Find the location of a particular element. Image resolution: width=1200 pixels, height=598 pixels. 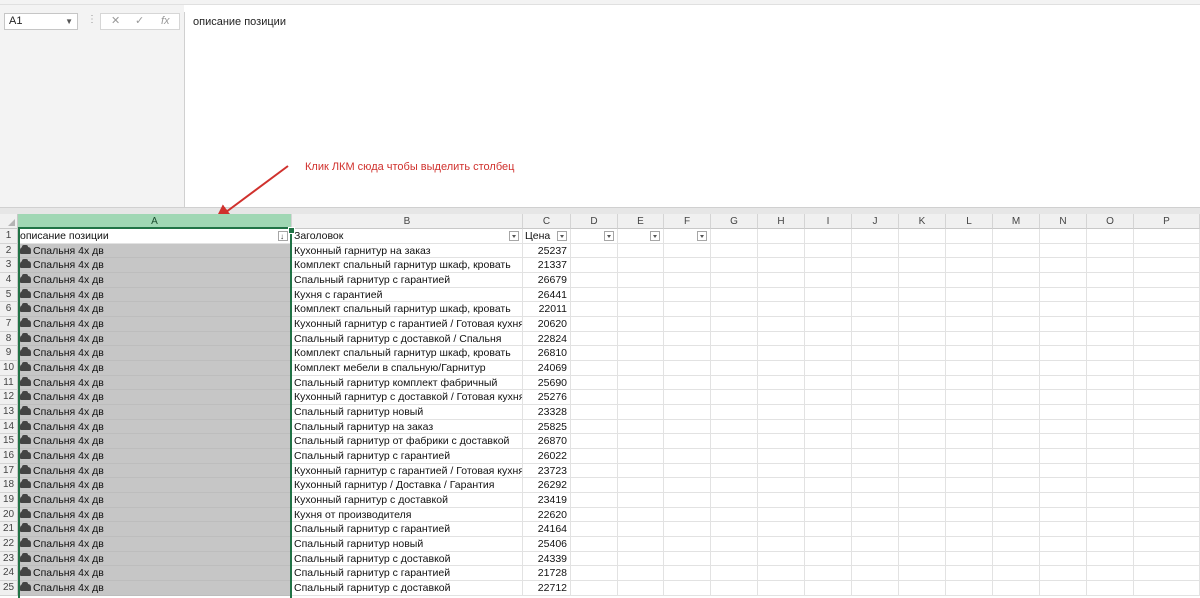

cell-p12 is located at coordinates (1167, 398).